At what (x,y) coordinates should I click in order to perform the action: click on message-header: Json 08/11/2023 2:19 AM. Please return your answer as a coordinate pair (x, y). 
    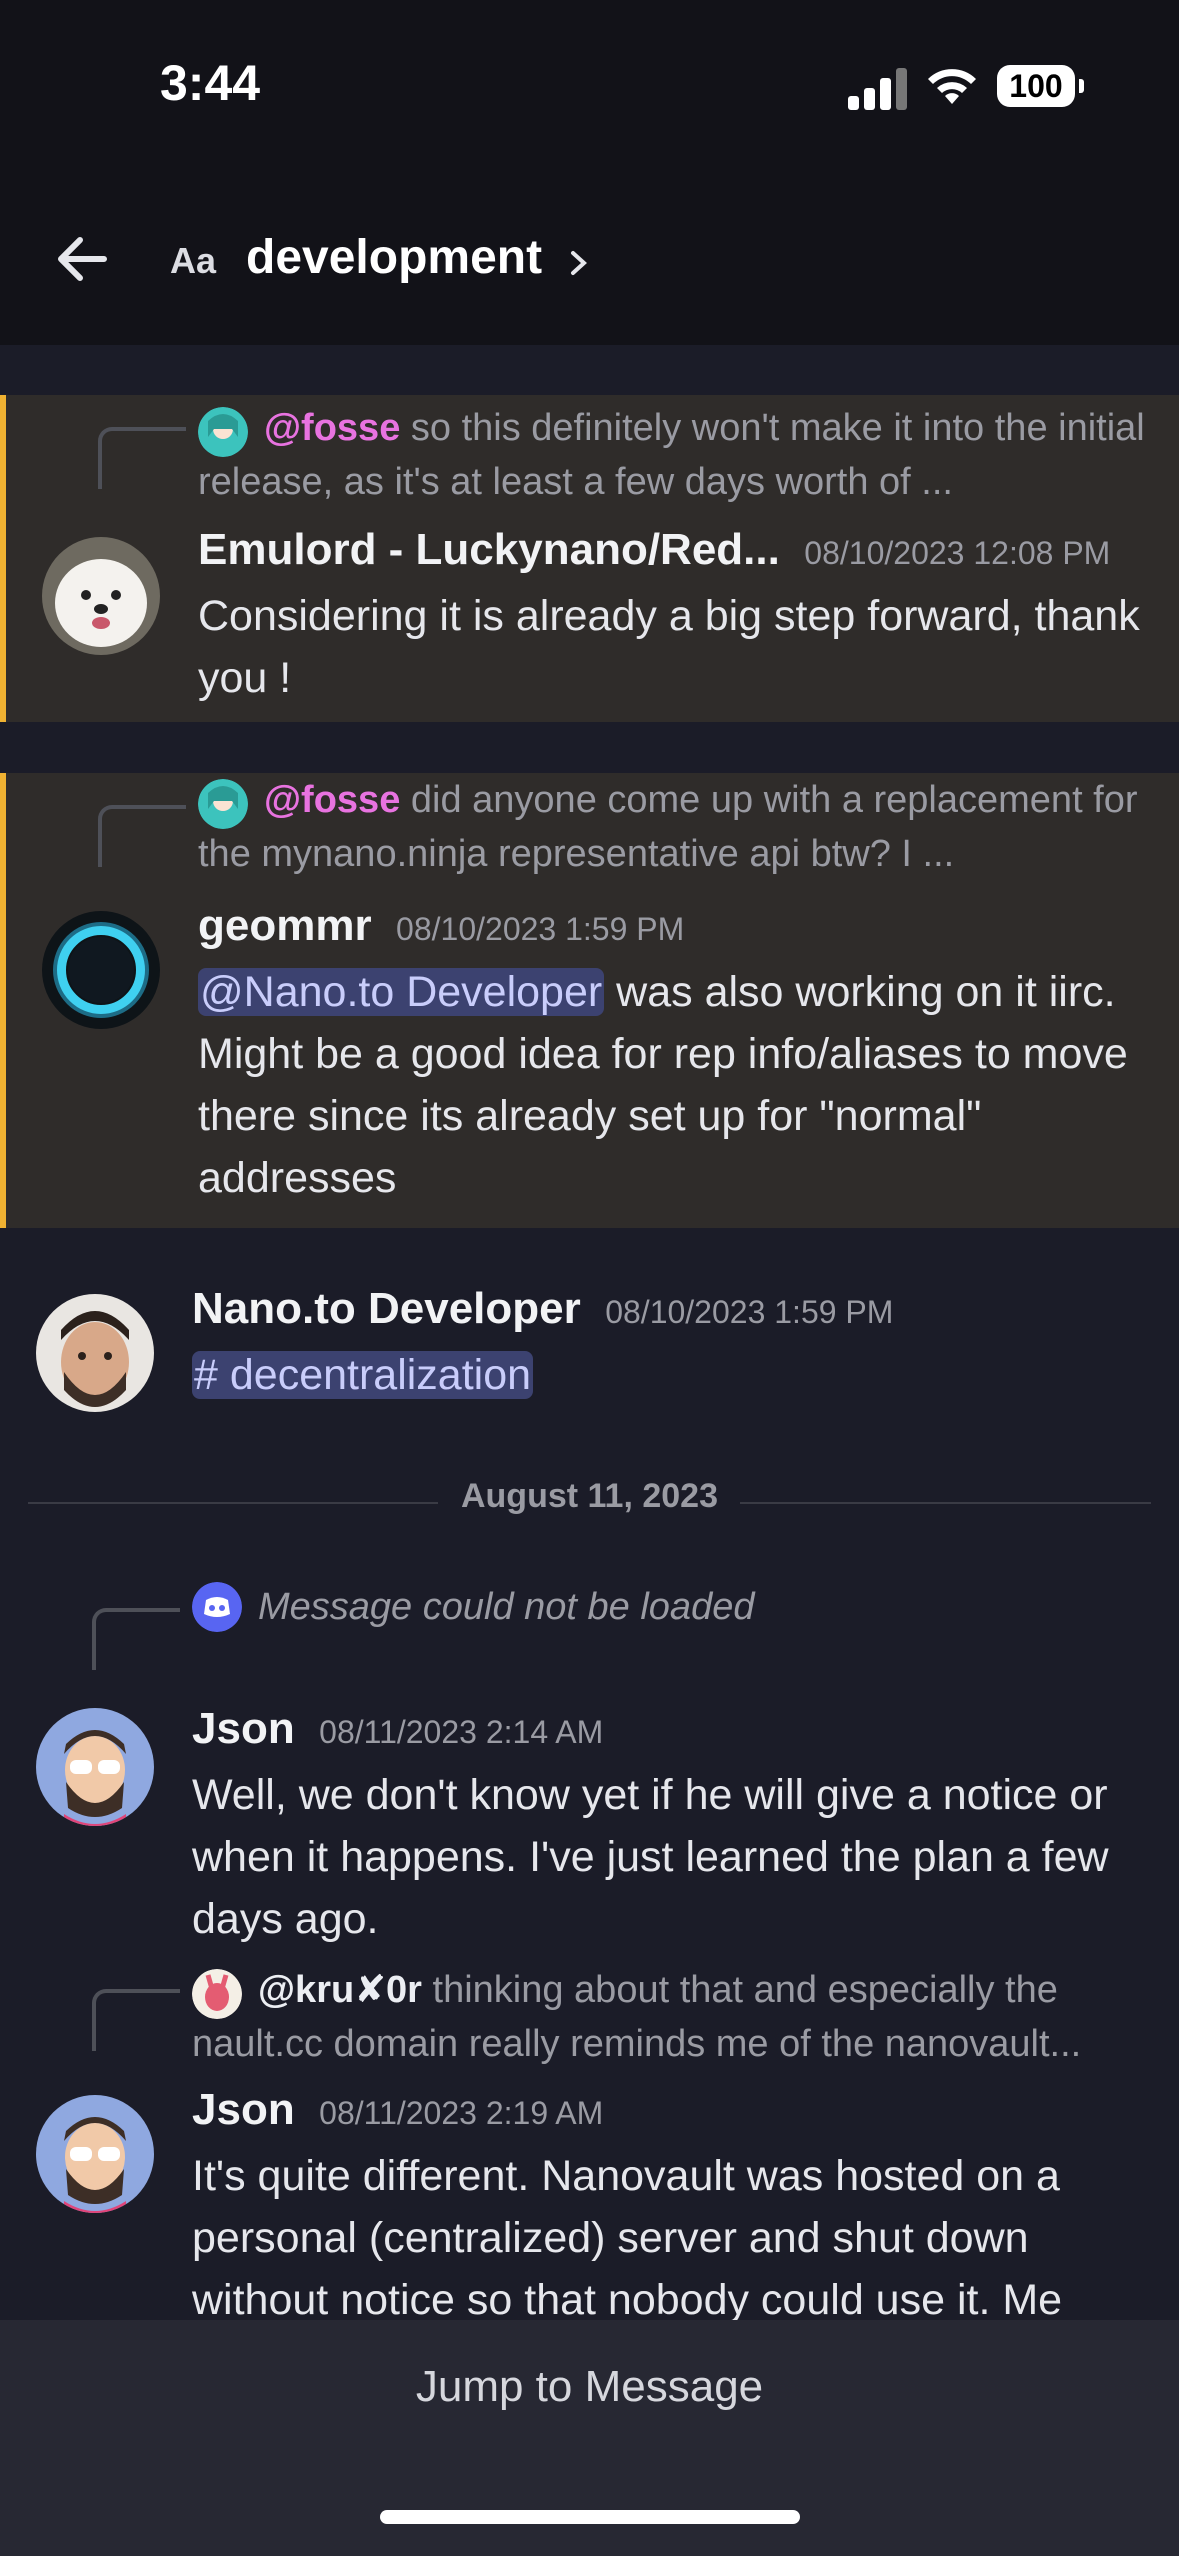
    Looking at the image, I should click on (397, 2110).